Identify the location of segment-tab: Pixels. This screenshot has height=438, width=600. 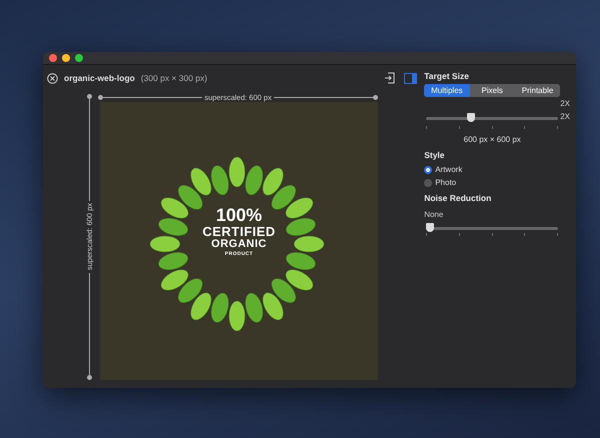
(492, 90).